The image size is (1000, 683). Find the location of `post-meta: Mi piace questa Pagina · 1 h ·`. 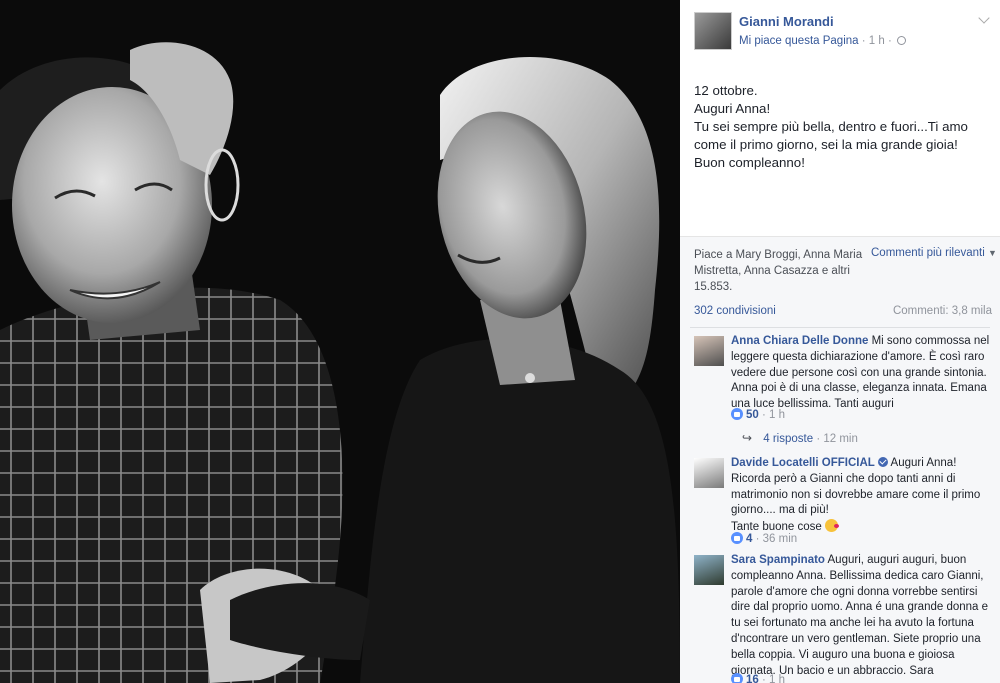

post-meta: Mi piace questa Pagina · 1 h · is located at coordinates (823, 41).